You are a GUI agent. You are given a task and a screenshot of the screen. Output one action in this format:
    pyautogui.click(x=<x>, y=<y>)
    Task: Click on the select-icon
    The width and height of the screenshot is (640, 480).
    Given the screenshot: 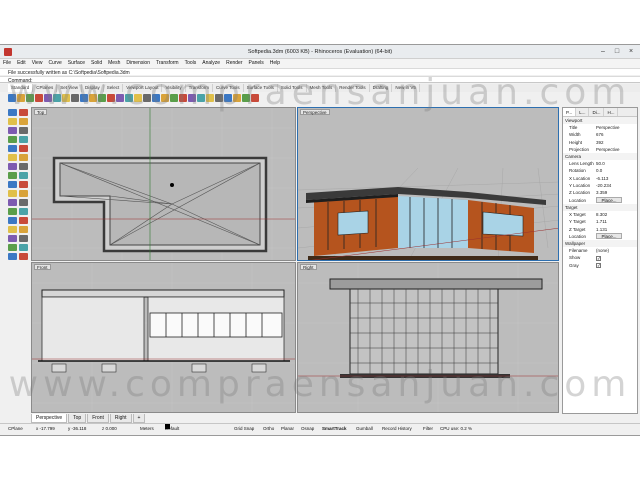 What is the action you would take?
    pyautogui.click(x=12, y=112)
    